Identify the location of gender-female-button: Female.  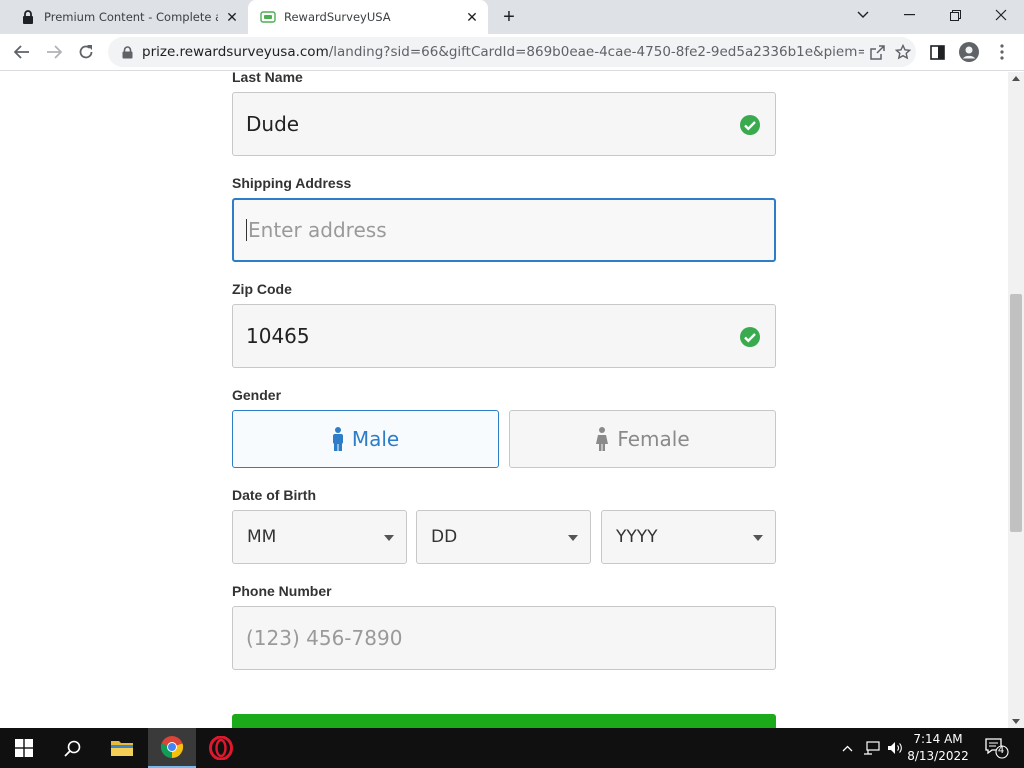
(642, 439).